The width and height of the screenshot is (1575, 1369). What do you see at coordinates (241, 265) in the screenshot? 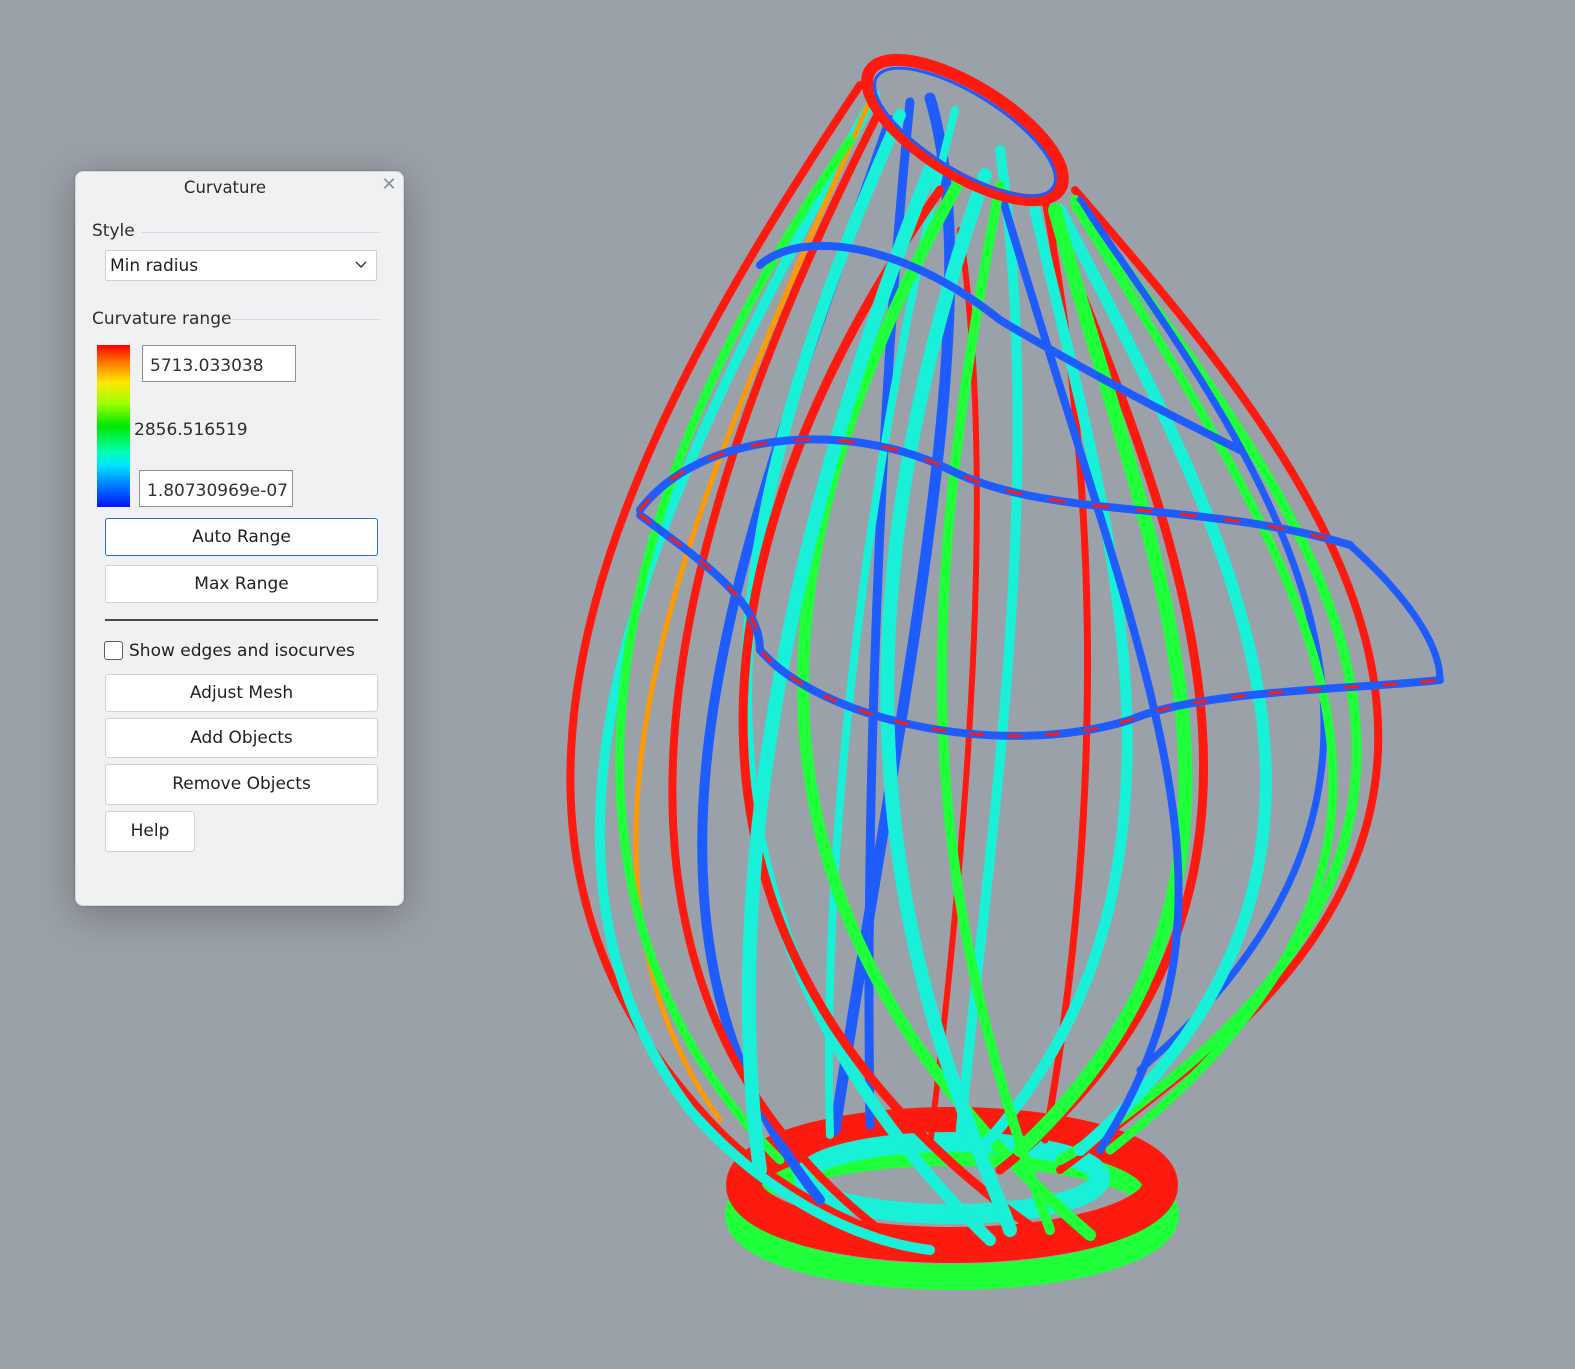
I see `style-dropdown: Min radius` at bounding box center [241, 265].